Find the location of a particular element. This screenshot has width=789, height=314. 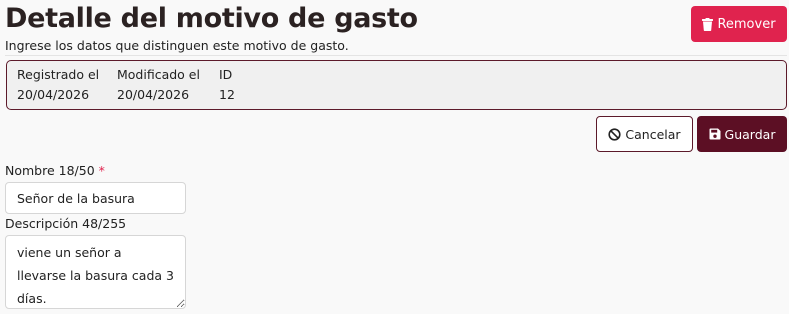

description-field-label: Descripción 48/255 is located at coordinates (66, 223).